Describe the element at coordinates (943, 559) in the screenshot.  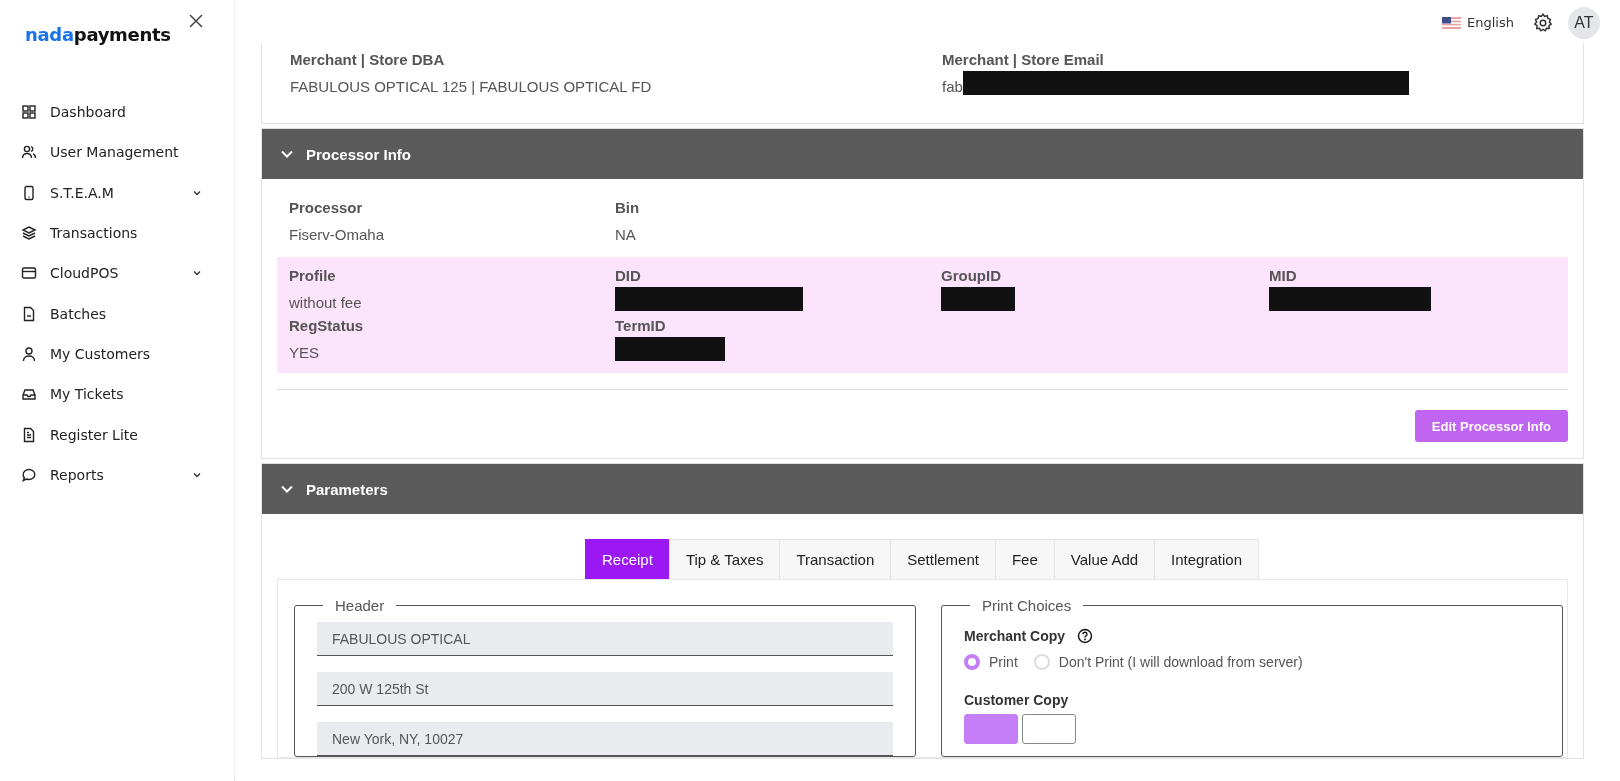
I see `tab: Settlement` at that location.